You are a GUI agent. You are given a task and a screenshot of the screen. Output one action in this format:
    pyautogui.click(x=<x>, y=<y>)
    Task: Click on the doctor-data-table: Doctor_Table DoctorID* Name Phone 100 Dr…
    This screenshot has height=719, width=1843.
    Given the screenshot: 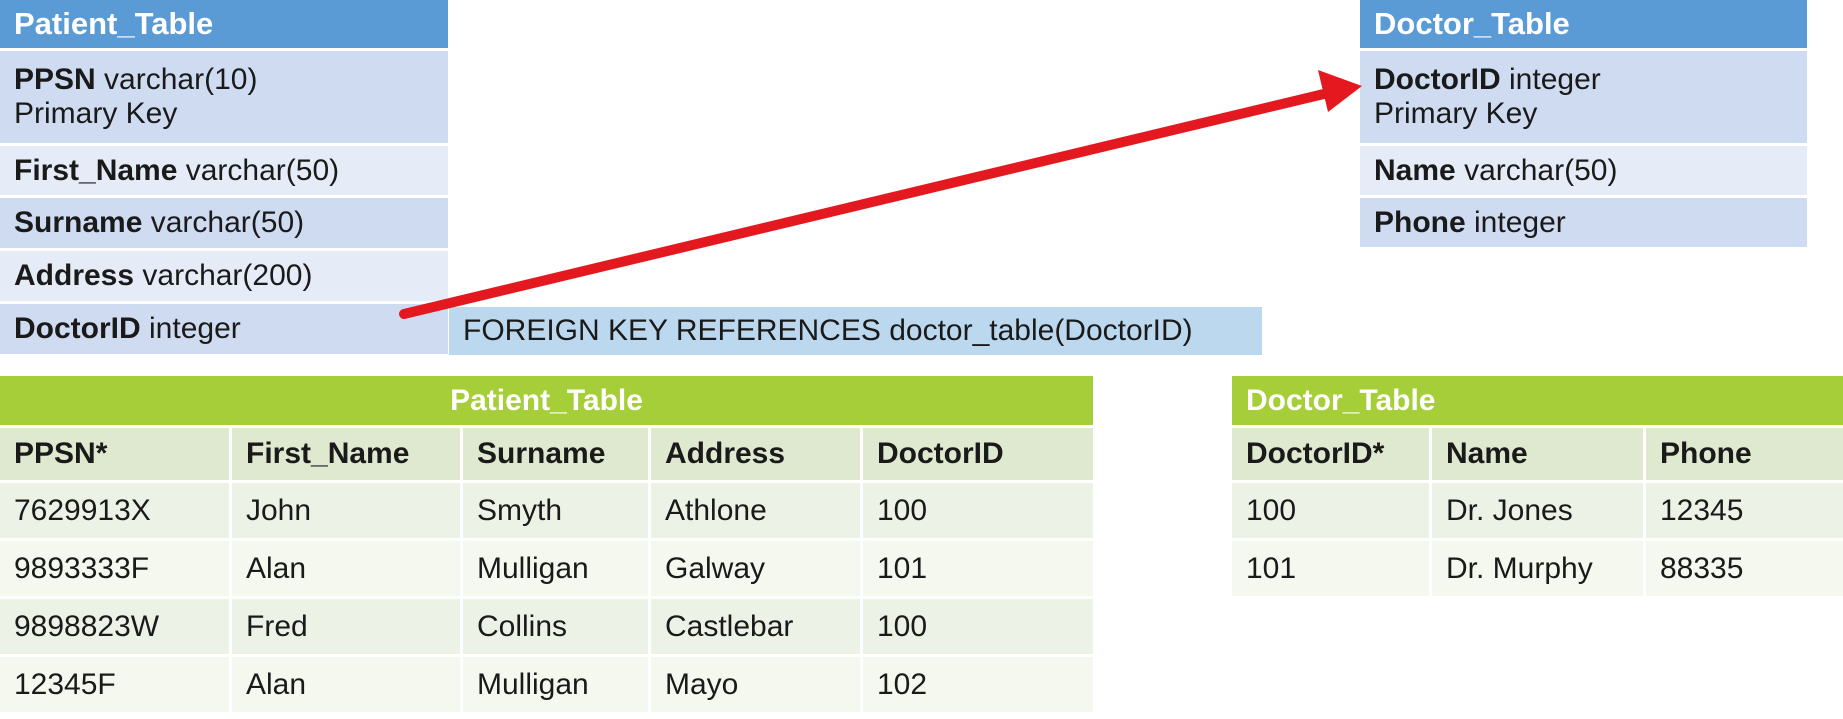 What is the action you would take?
    pyautogui.click(x=1537, y=486)
    